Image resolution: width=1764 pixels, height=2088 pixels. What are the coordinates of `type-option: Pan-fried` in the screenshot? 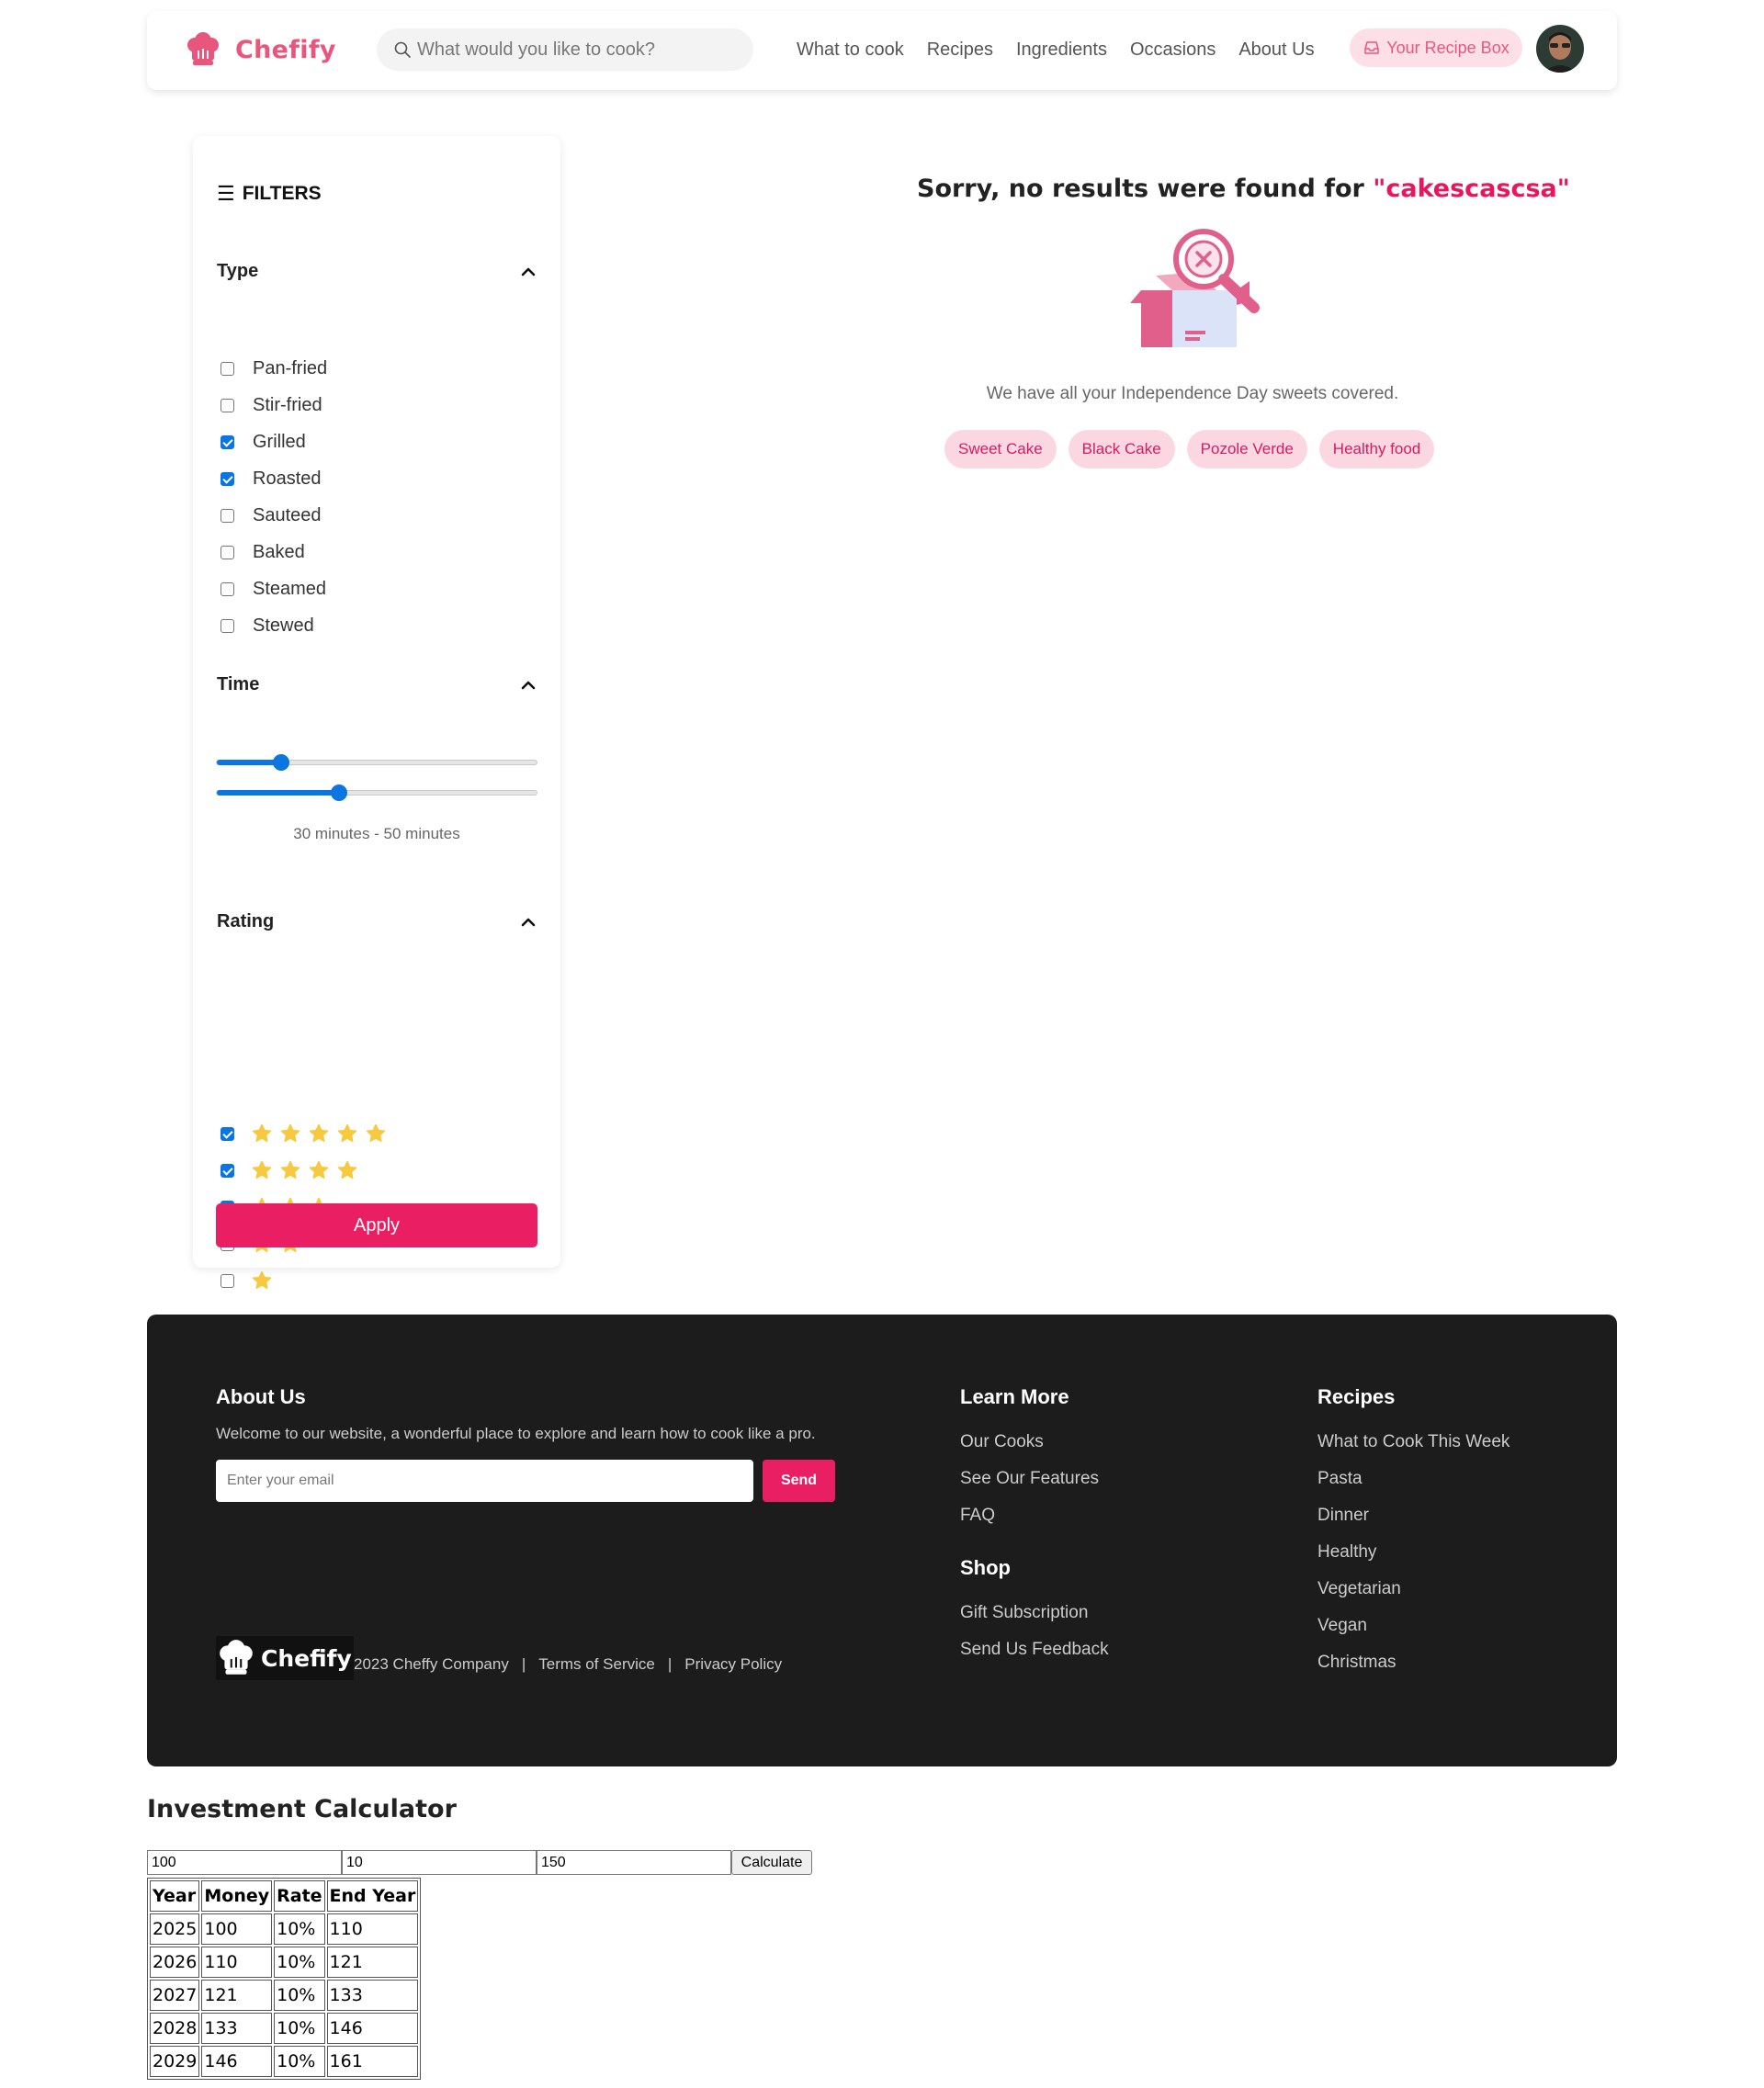 It's located at (273, 368).